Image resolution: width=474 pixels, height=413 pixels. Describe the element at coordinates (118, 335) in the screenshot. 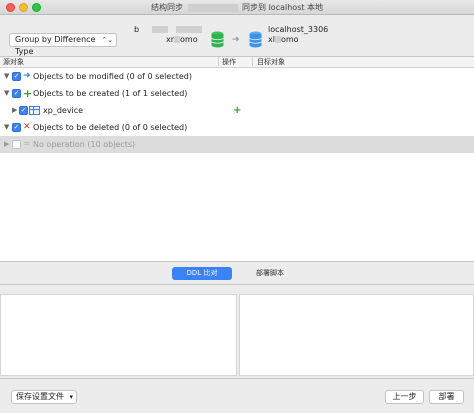

I see `source-ddl-pane` at that location.